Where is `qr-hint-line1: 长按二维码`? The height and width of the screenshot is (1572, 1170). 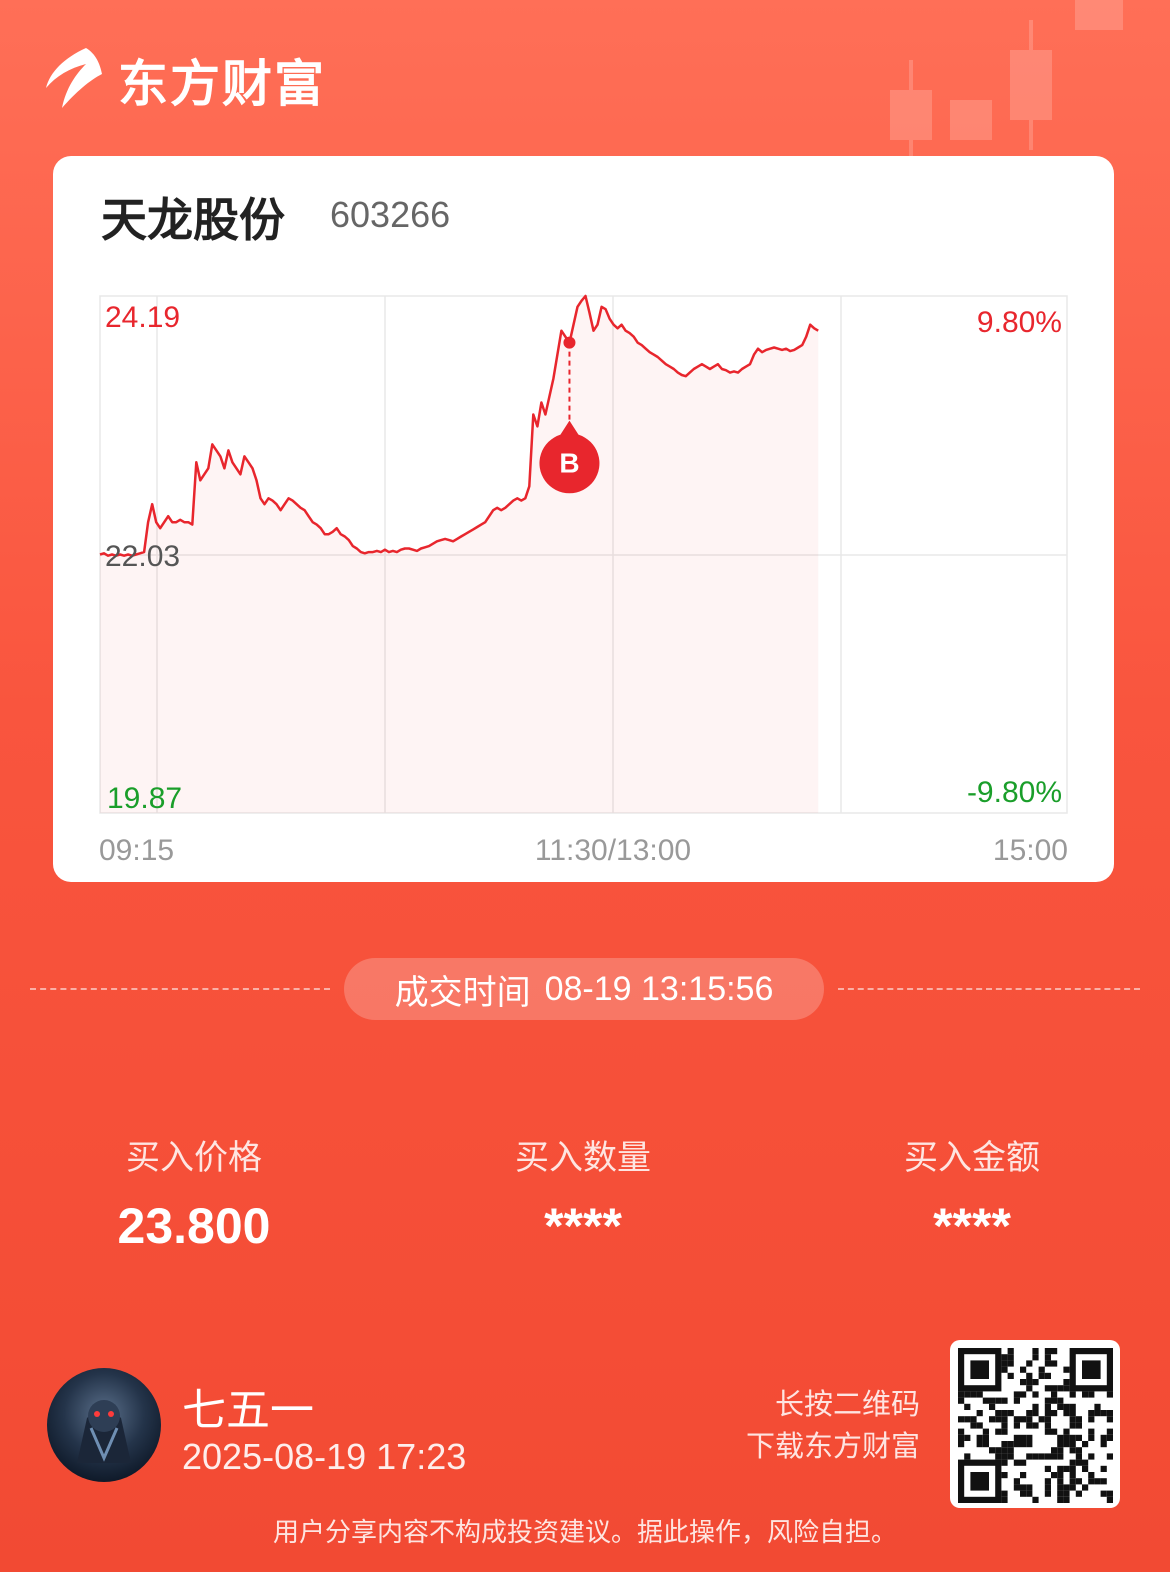 qr-hint-line1: 长按二维码 is located at coordinates (847, 1405).